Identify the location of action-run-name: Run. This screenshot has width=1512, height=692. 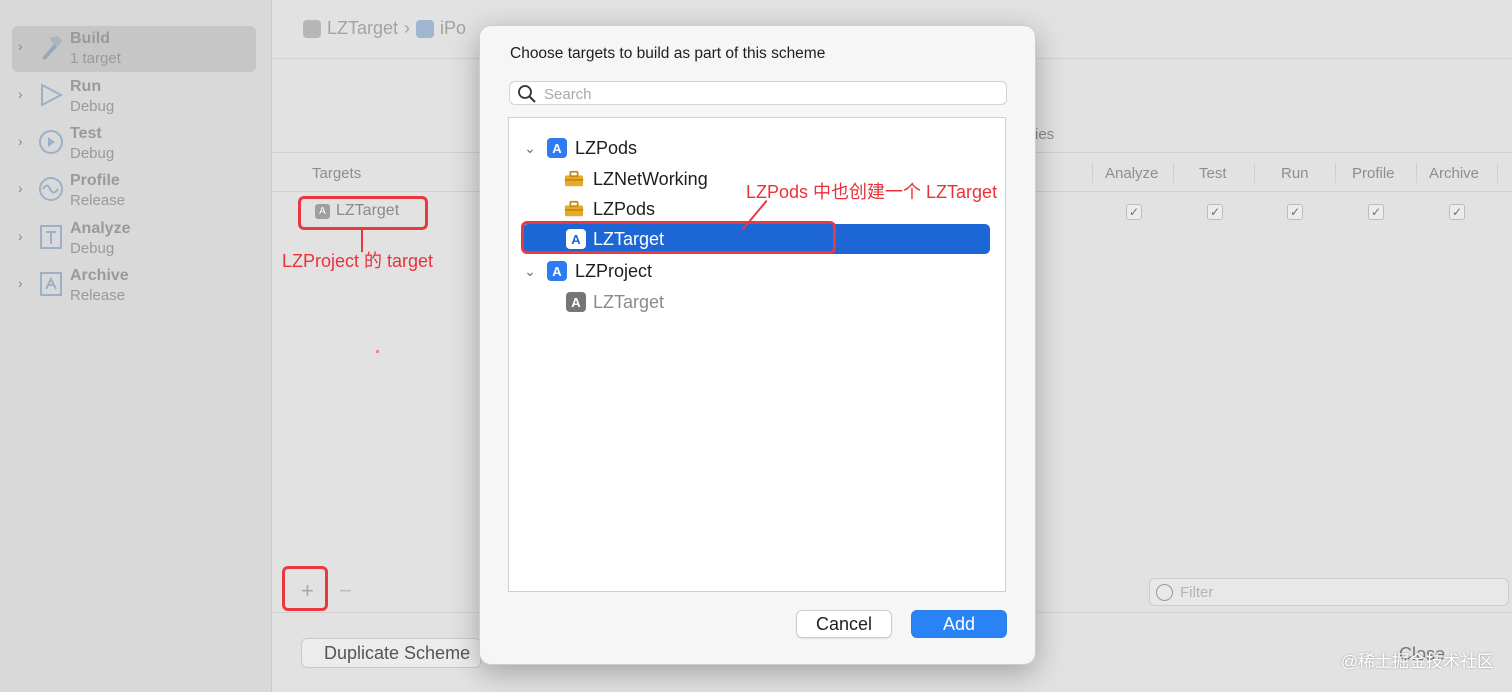
(86, 86).